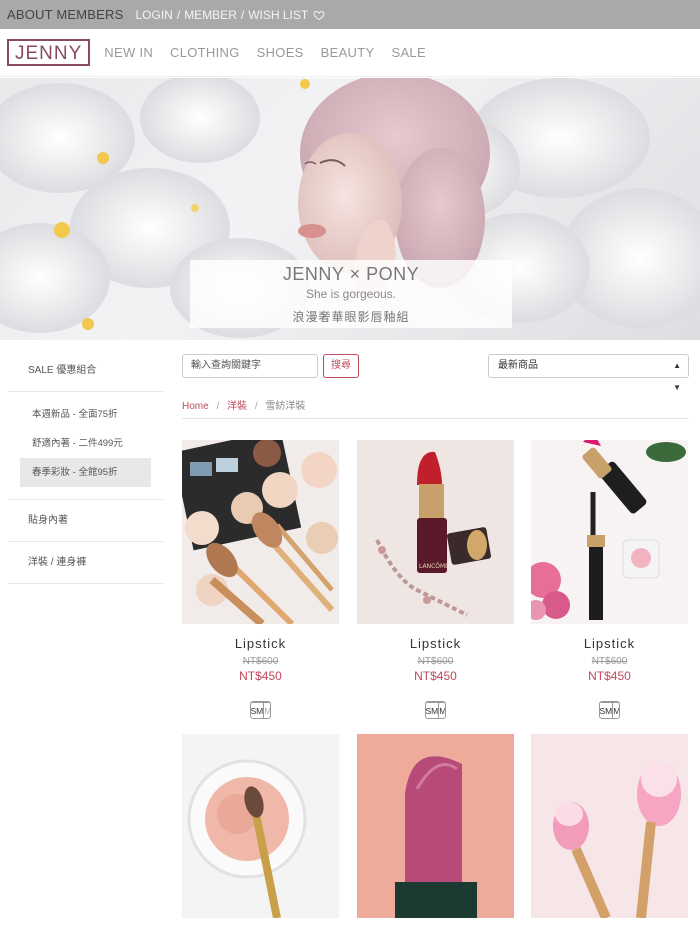 The image size is (700, 933). Describe the element at coordinates (128, 52) in the screenshot. I see `nav-item-new-in: NEW IN` at that location.